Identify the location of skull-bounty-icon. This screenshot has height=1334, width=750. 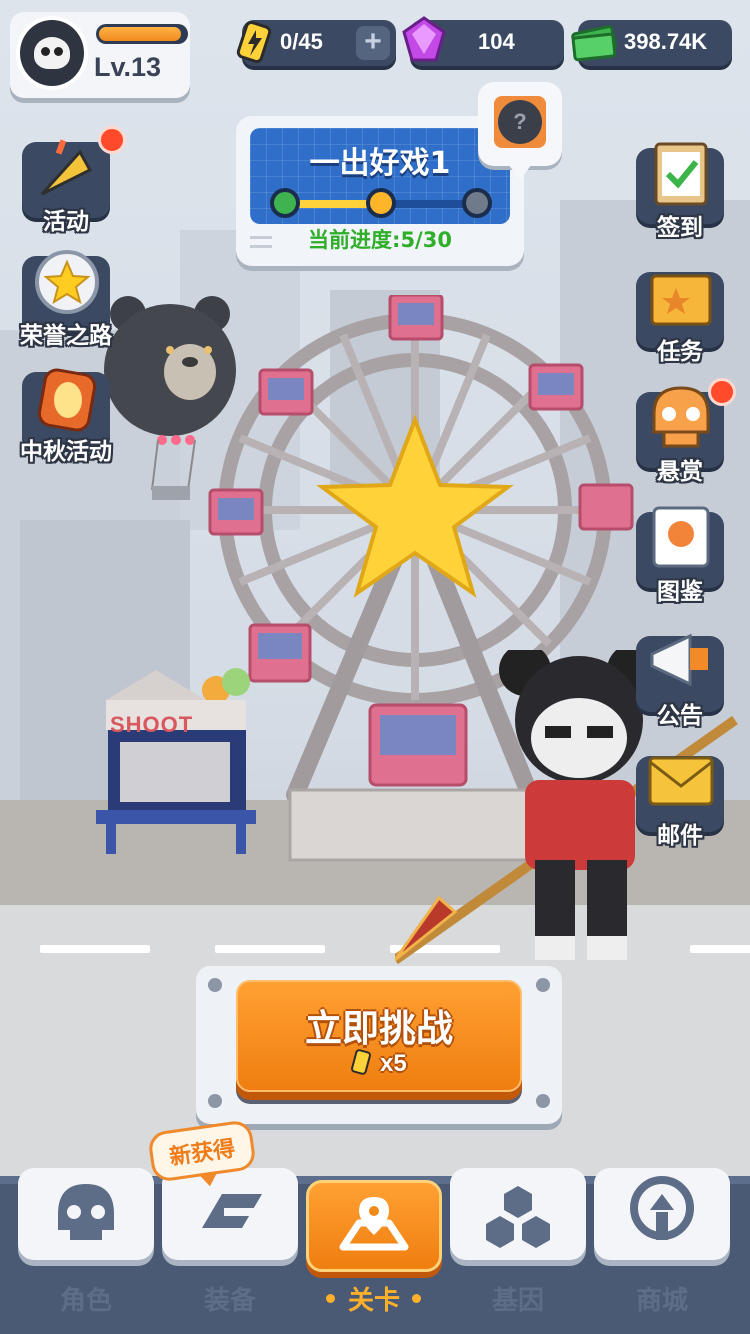
(681, 417).